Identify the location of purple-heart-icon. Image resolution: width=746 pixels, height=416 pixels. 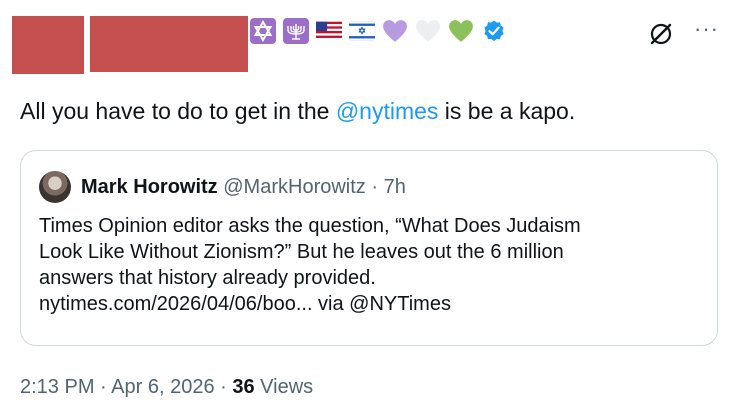
(395, 31).